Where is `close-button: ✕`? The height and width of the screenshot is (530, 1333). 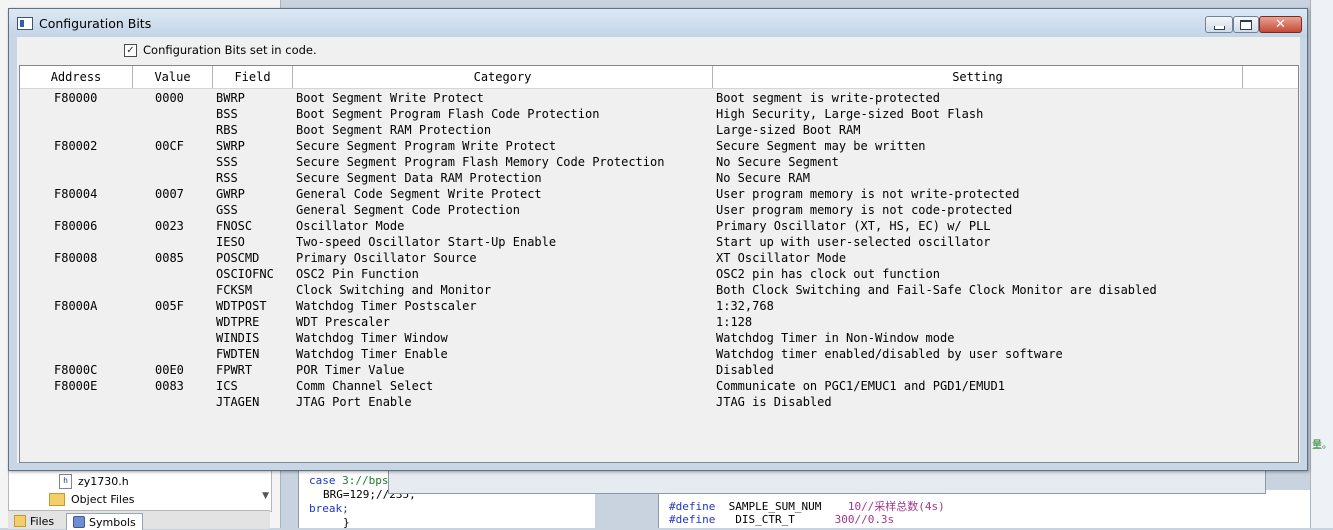 close-button: ✕ is located at coordinates (1280, 24).